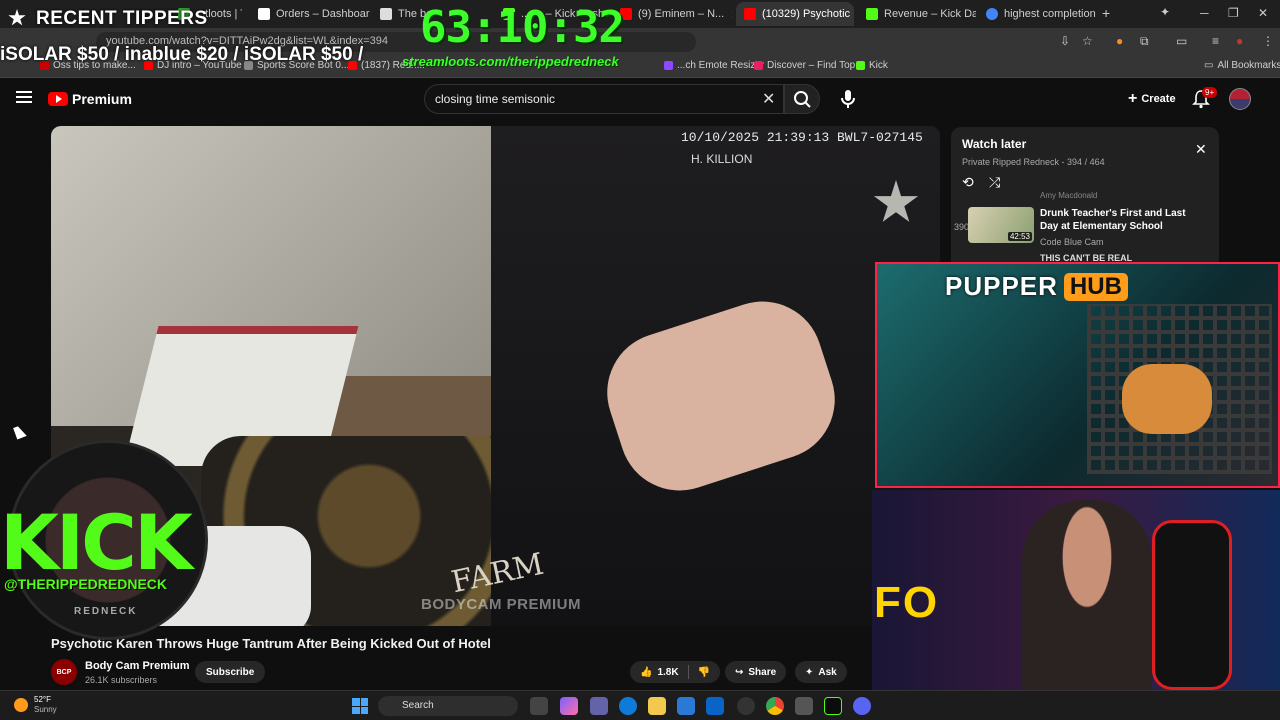 Image resolution: width=1280 pixels, height=720 pixels. Describe the element at coordinates (501, 604) in the screenshot. I see `bodycam-watermark: BODYCAM PREMIUM` at that location.